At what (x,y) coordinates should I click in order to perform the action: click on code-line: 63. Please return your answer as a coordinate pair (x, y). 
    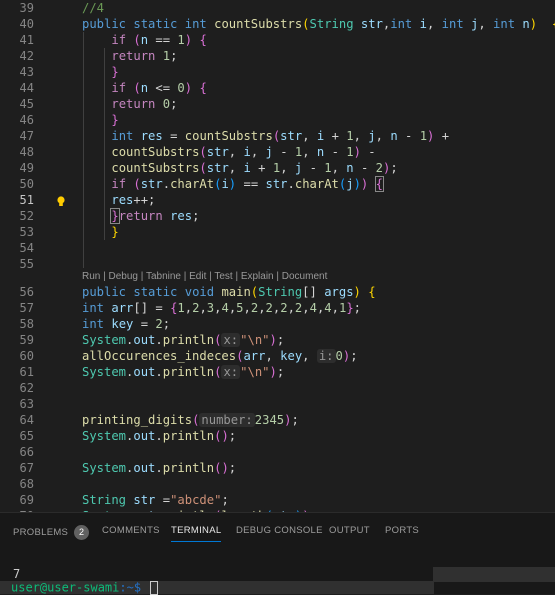
    Looking at the image, I should click on (277, 404).